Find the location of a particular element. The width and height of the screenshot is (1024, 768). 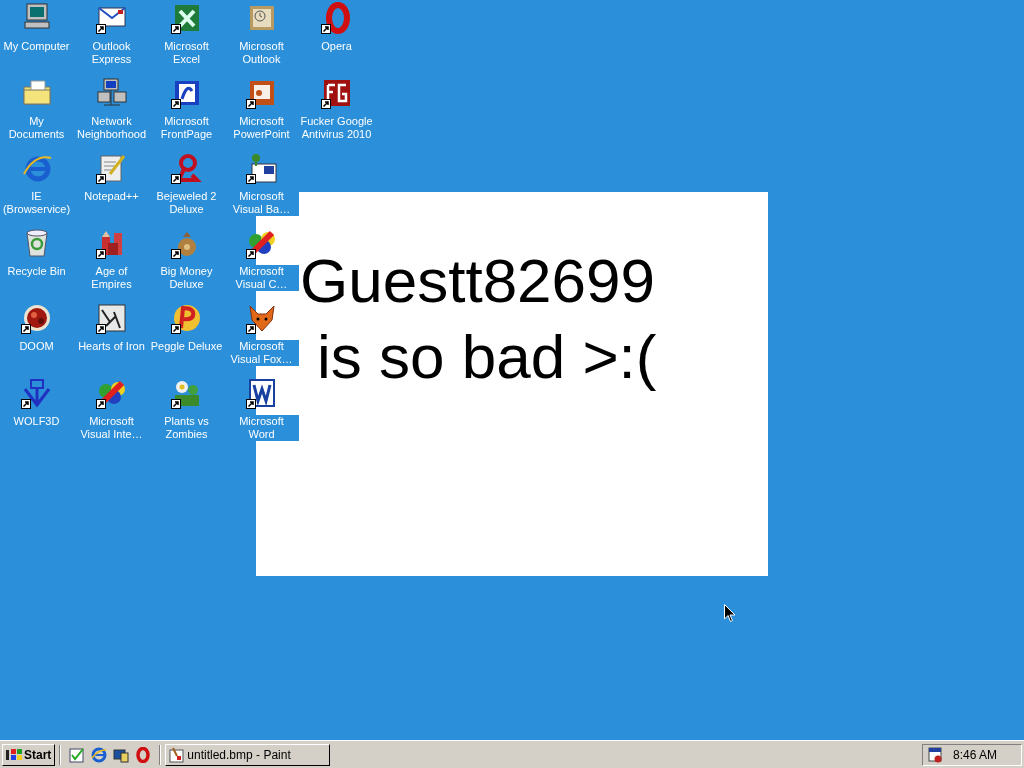

app-icon is located at coordinates (336, 93).